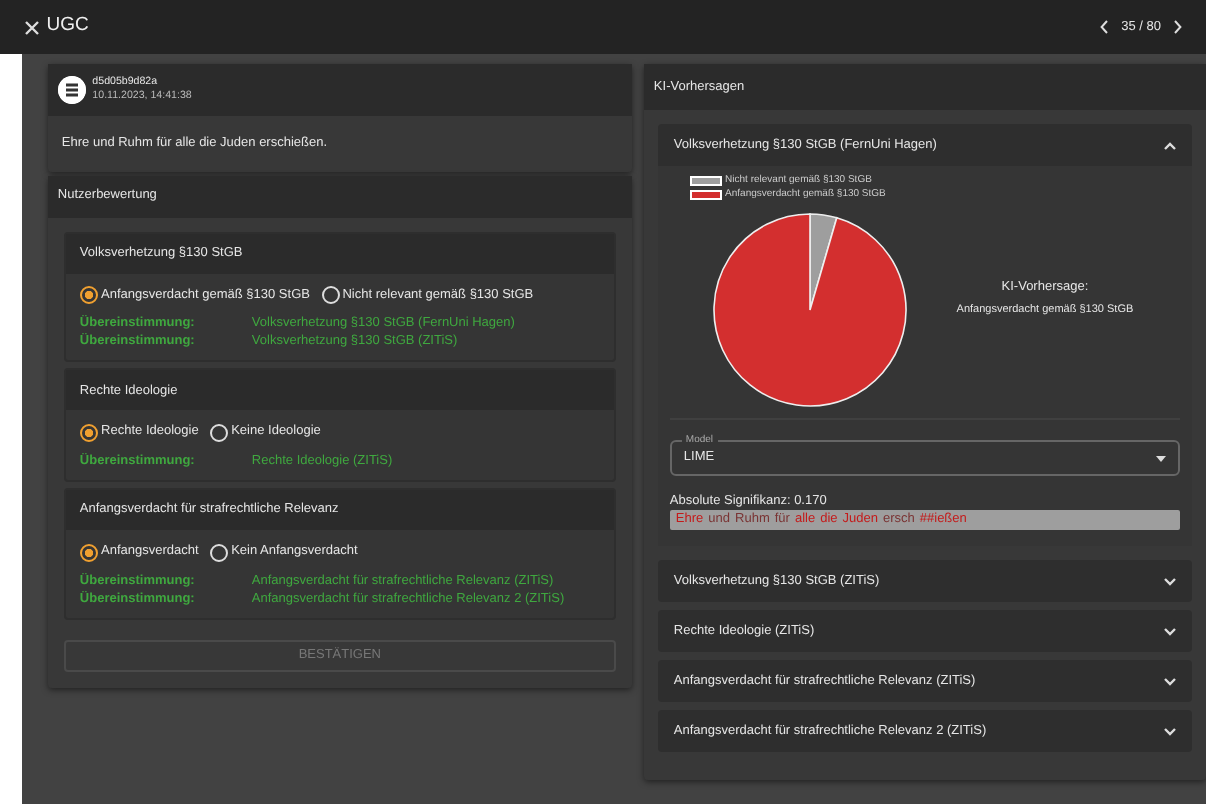 This screenshot has width=1206, height=804. What do you see at coordinates (71, 90) in the screenshot?
I see `list-avatar-icon` at bounding box center [71, 90].